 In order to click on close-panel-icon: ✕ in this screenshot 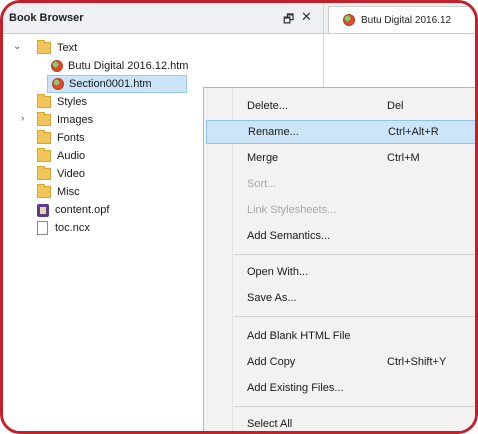, I will do `click(306, 17)`.